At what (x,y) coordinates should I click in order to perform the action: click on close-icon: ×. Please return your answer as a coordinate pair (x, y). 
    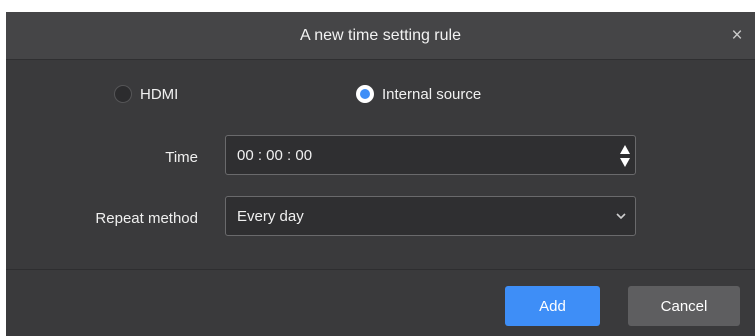
    Looking at the image, I should click on (737, 36).